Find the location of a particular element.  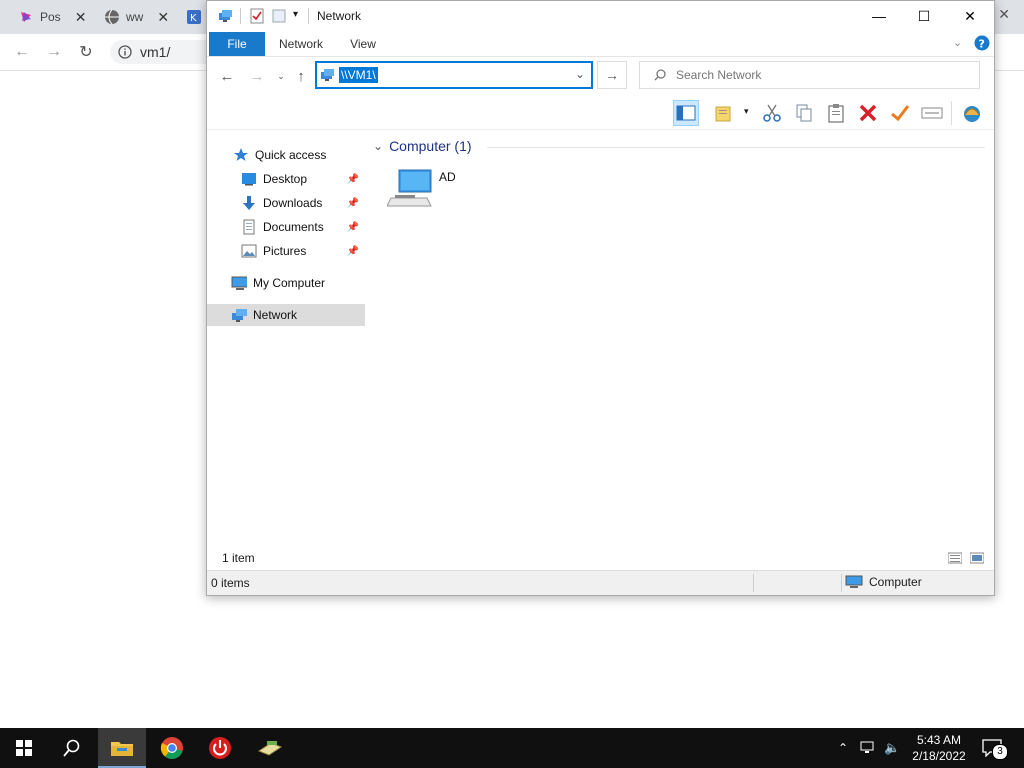

item-count: 1 item is located at coordinates (238, 558).